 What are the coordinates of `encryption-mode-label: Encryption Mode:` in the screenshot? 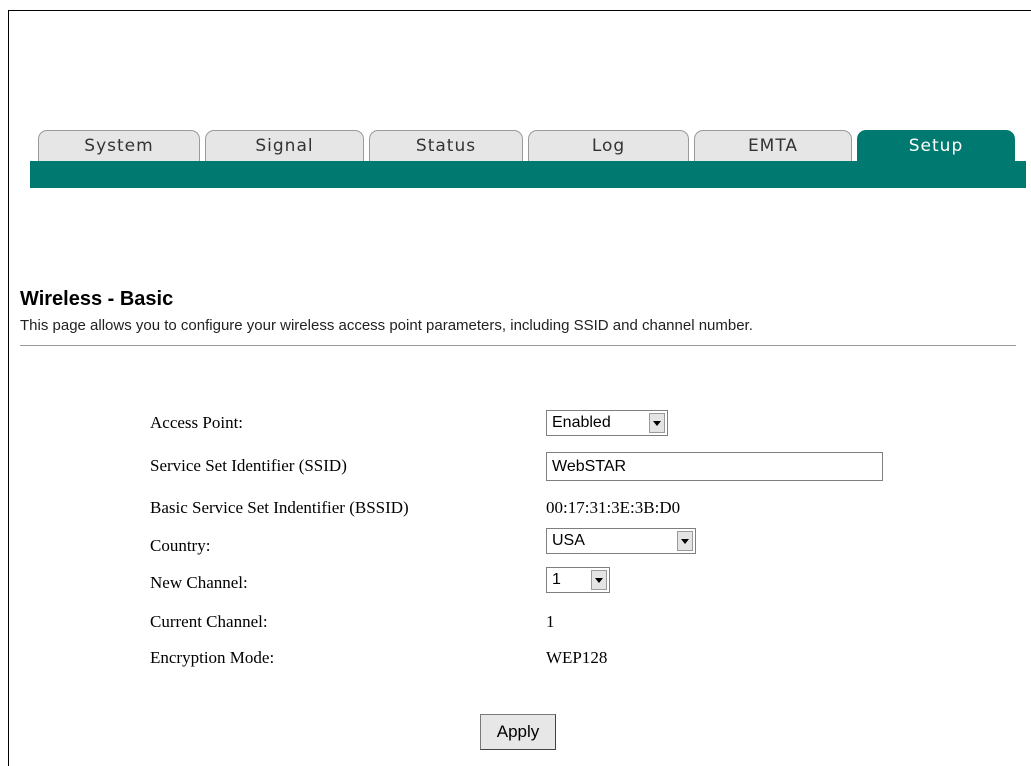 It's located at (212, 657).